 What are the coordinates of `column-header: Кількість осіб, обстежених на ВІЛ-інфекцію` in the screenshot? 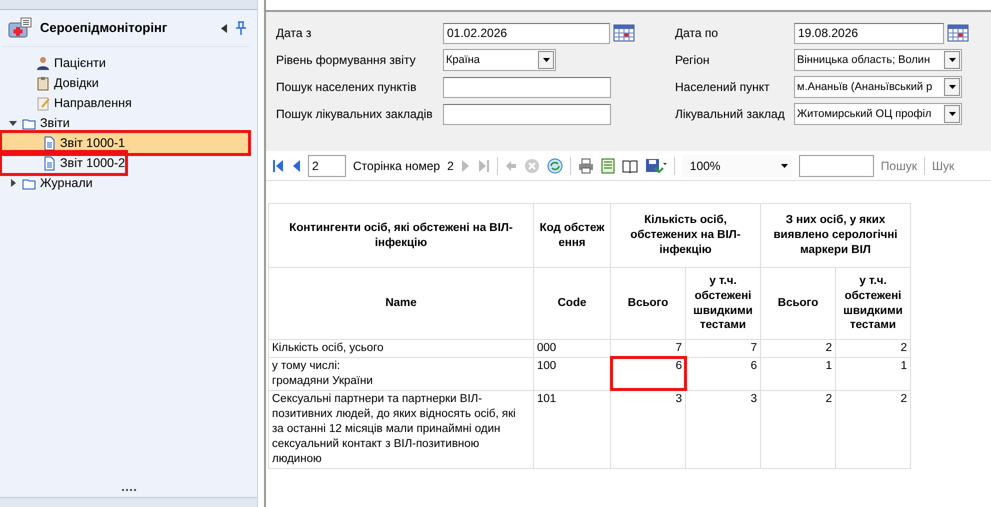 It's located at (685, 236).